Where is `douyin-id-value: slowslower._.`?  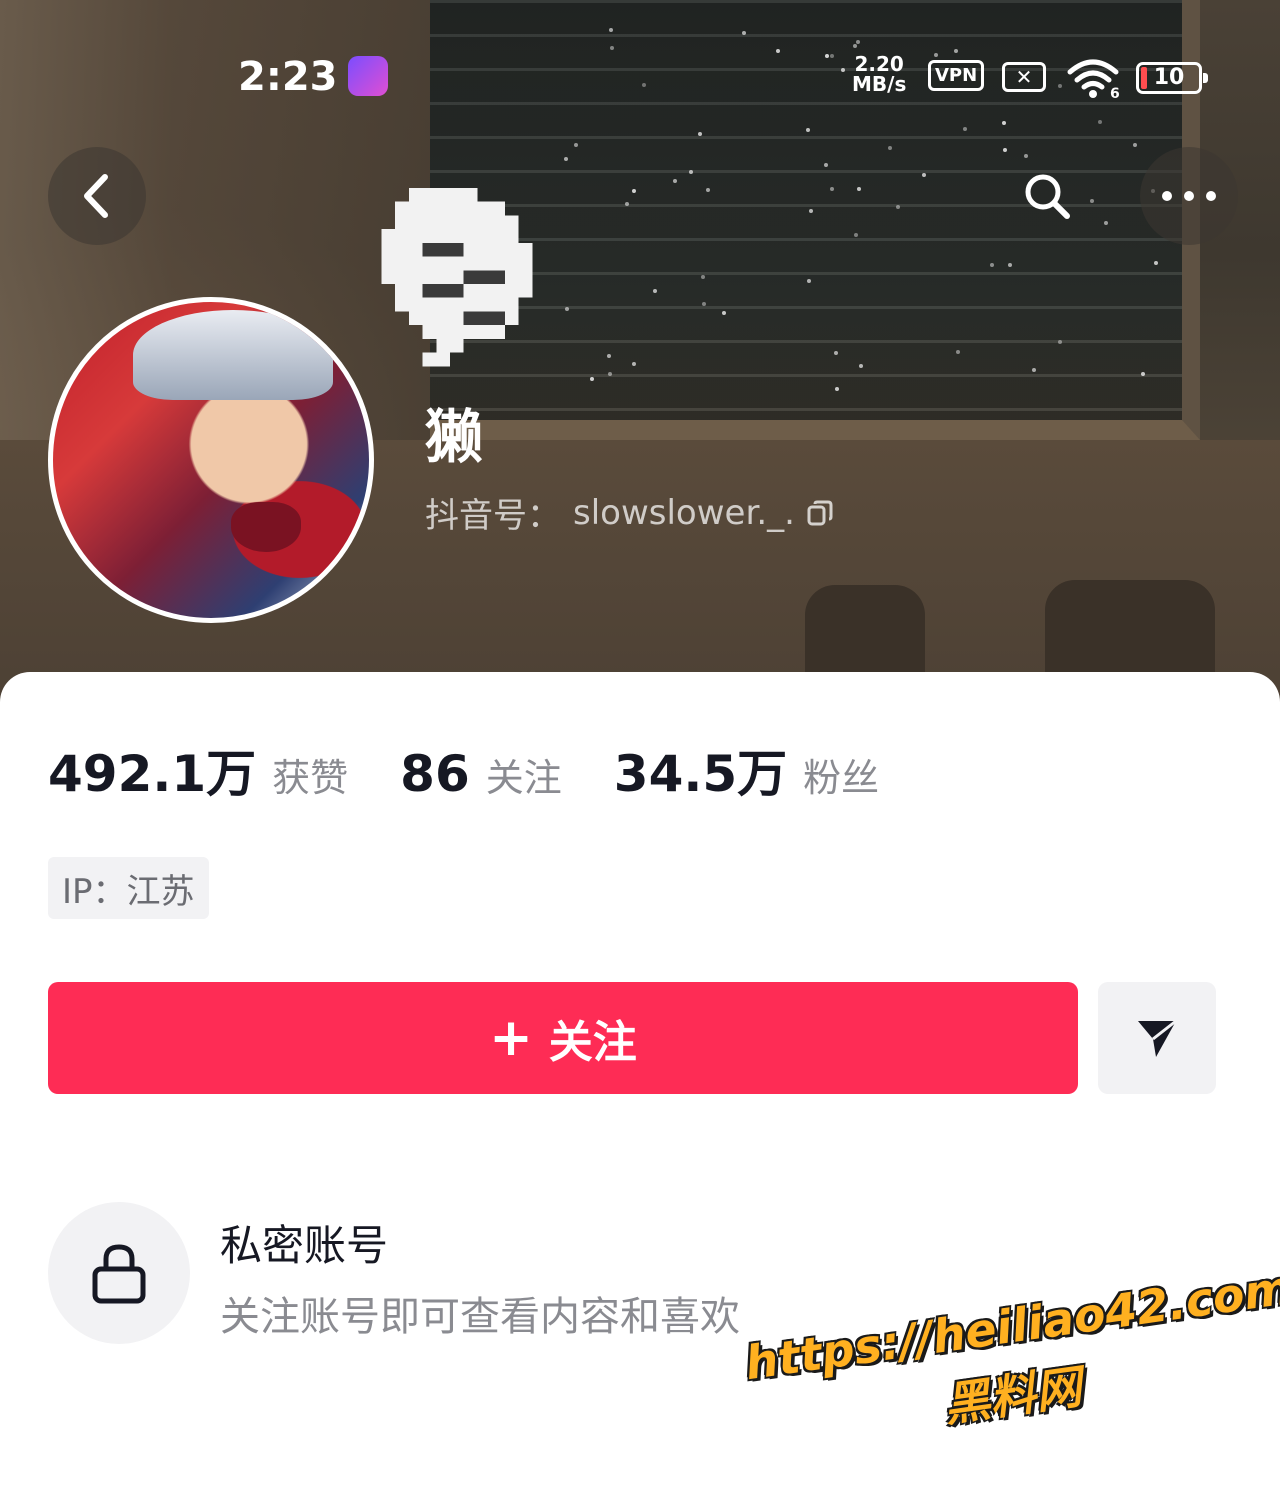
douyin-id-value: slowslower._. is located at coordinates (684, 512).